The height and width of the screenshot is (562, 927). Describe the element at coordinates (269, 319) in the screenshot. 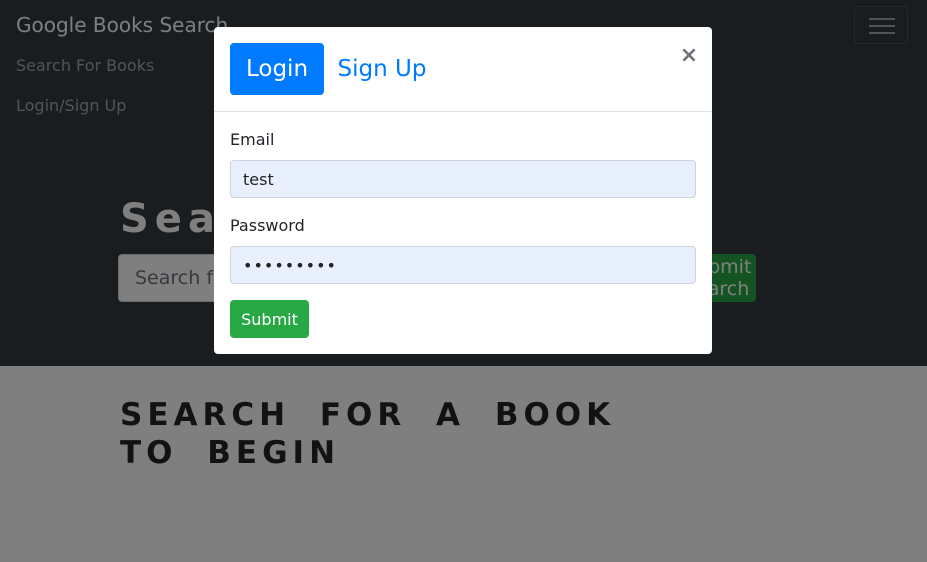

I see `submit-button: Submit` at that location.